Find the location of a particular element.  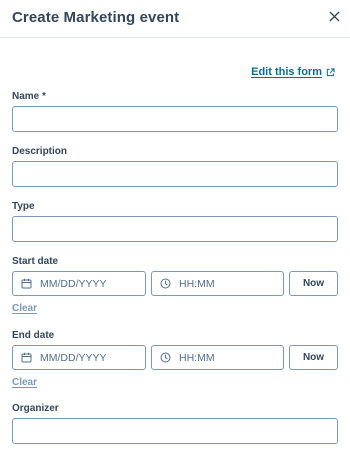

close-icon is located at coordinates (334, 18).